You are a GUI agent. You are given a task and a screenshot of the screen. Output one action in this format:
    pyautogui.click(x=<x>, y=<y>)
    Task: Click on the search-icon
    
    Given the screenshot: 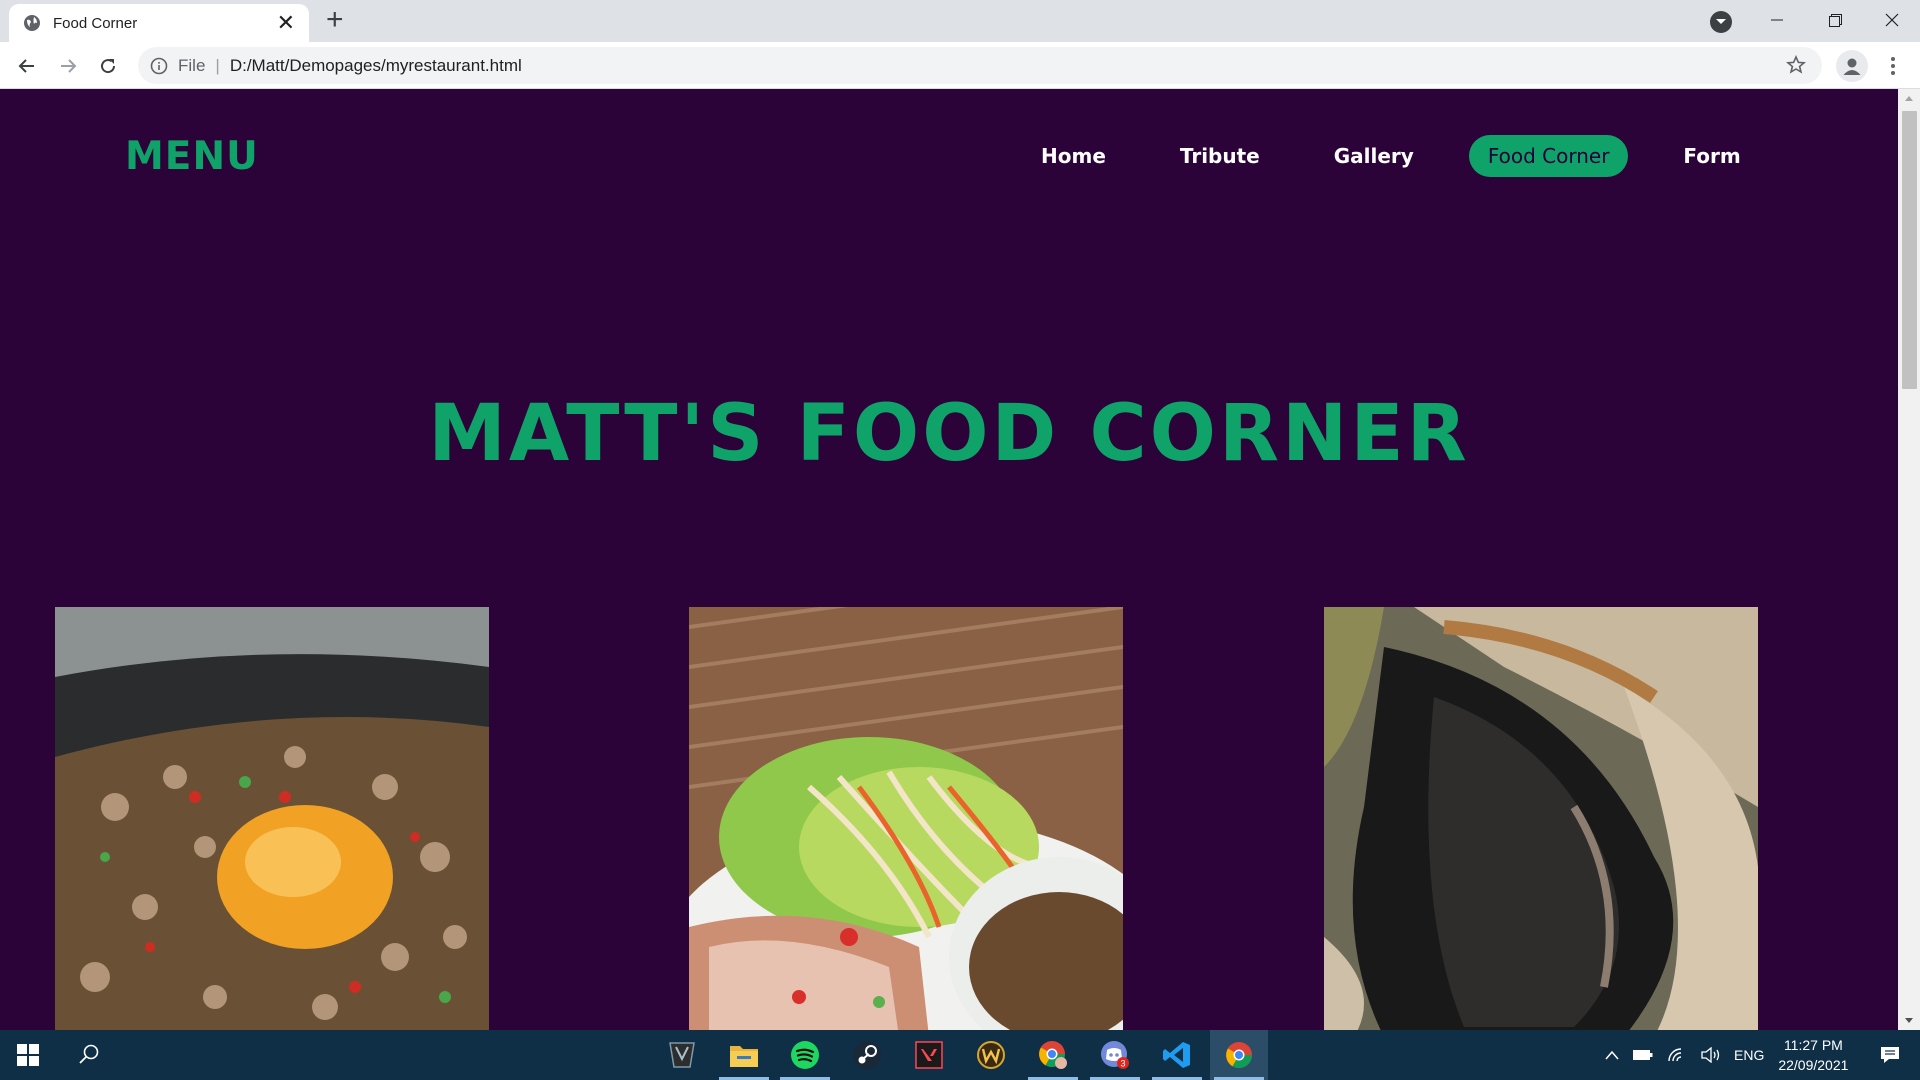 What is the action you would take?
    pyautogui.click(x=89, y=1054)
    